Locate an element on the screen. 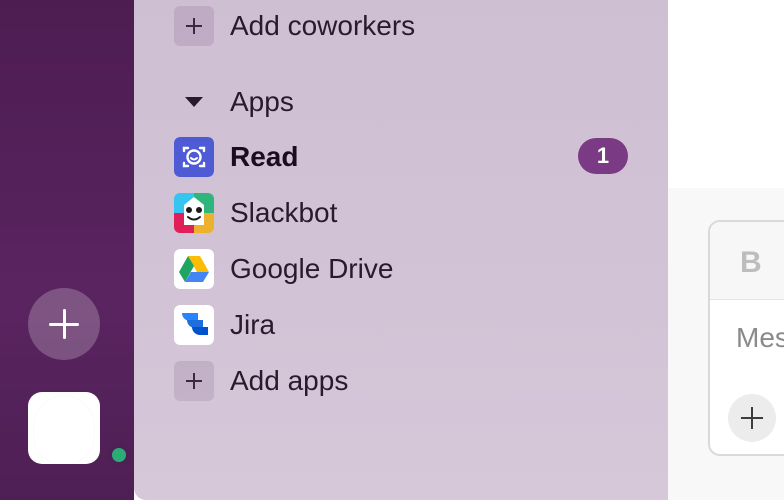 This screenshot has height=500, width=784. attach-button is located at coordinates (752, 418).